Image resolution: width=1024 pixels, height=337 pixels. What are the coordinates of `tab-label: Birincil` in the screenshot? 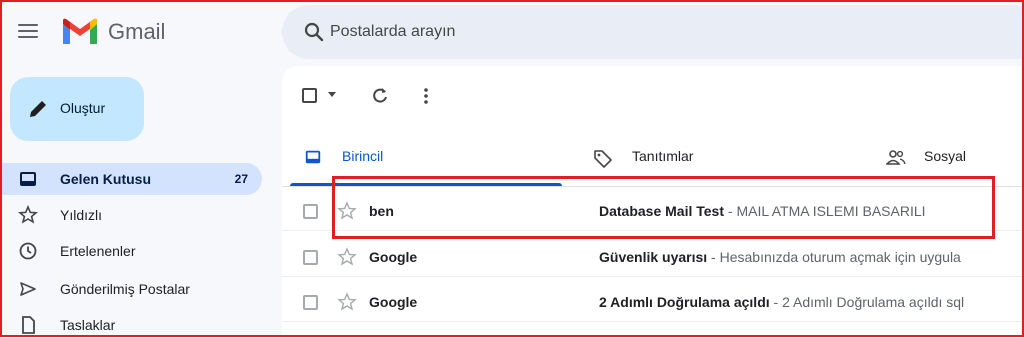 It's located at (363, 156).